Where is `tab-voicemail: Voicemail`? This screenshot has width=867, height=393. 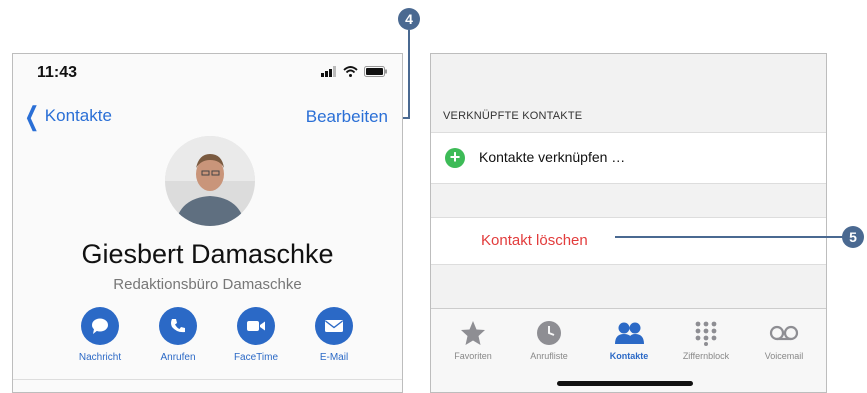
tab-voicemail: Voicemail is located at coordinates (784, 340).